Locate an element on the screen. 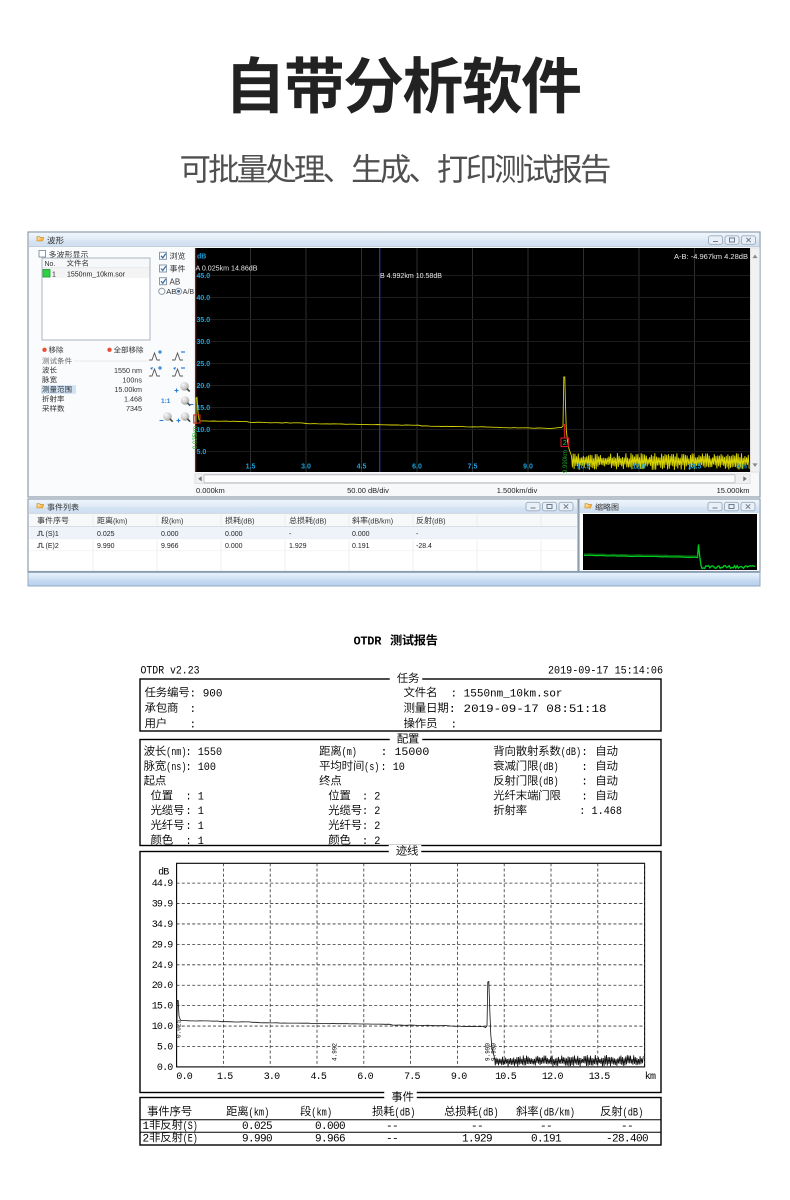  svg-text: 40.0 is located at coordinates (204, 298).